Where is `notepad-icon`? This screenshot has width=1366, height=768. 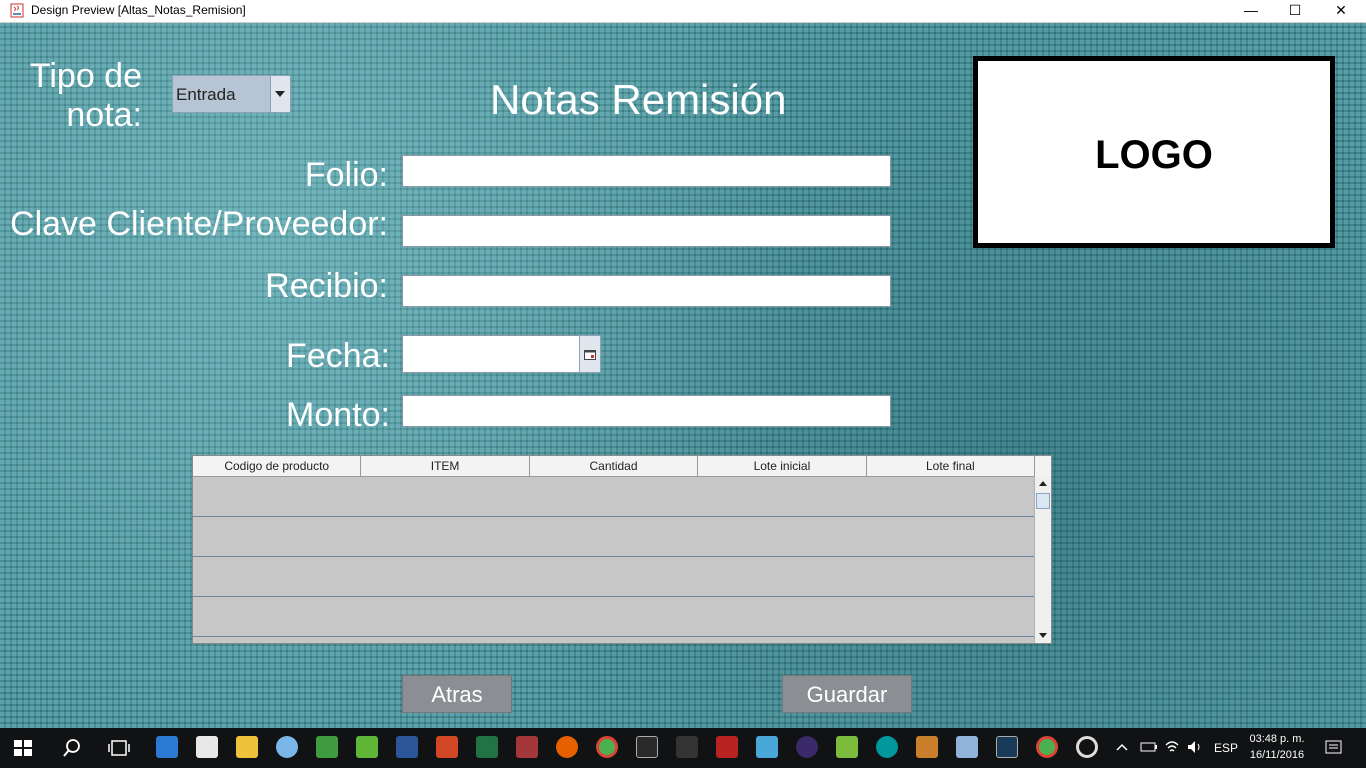 notepad-icon is located at coordinates (847, 747).